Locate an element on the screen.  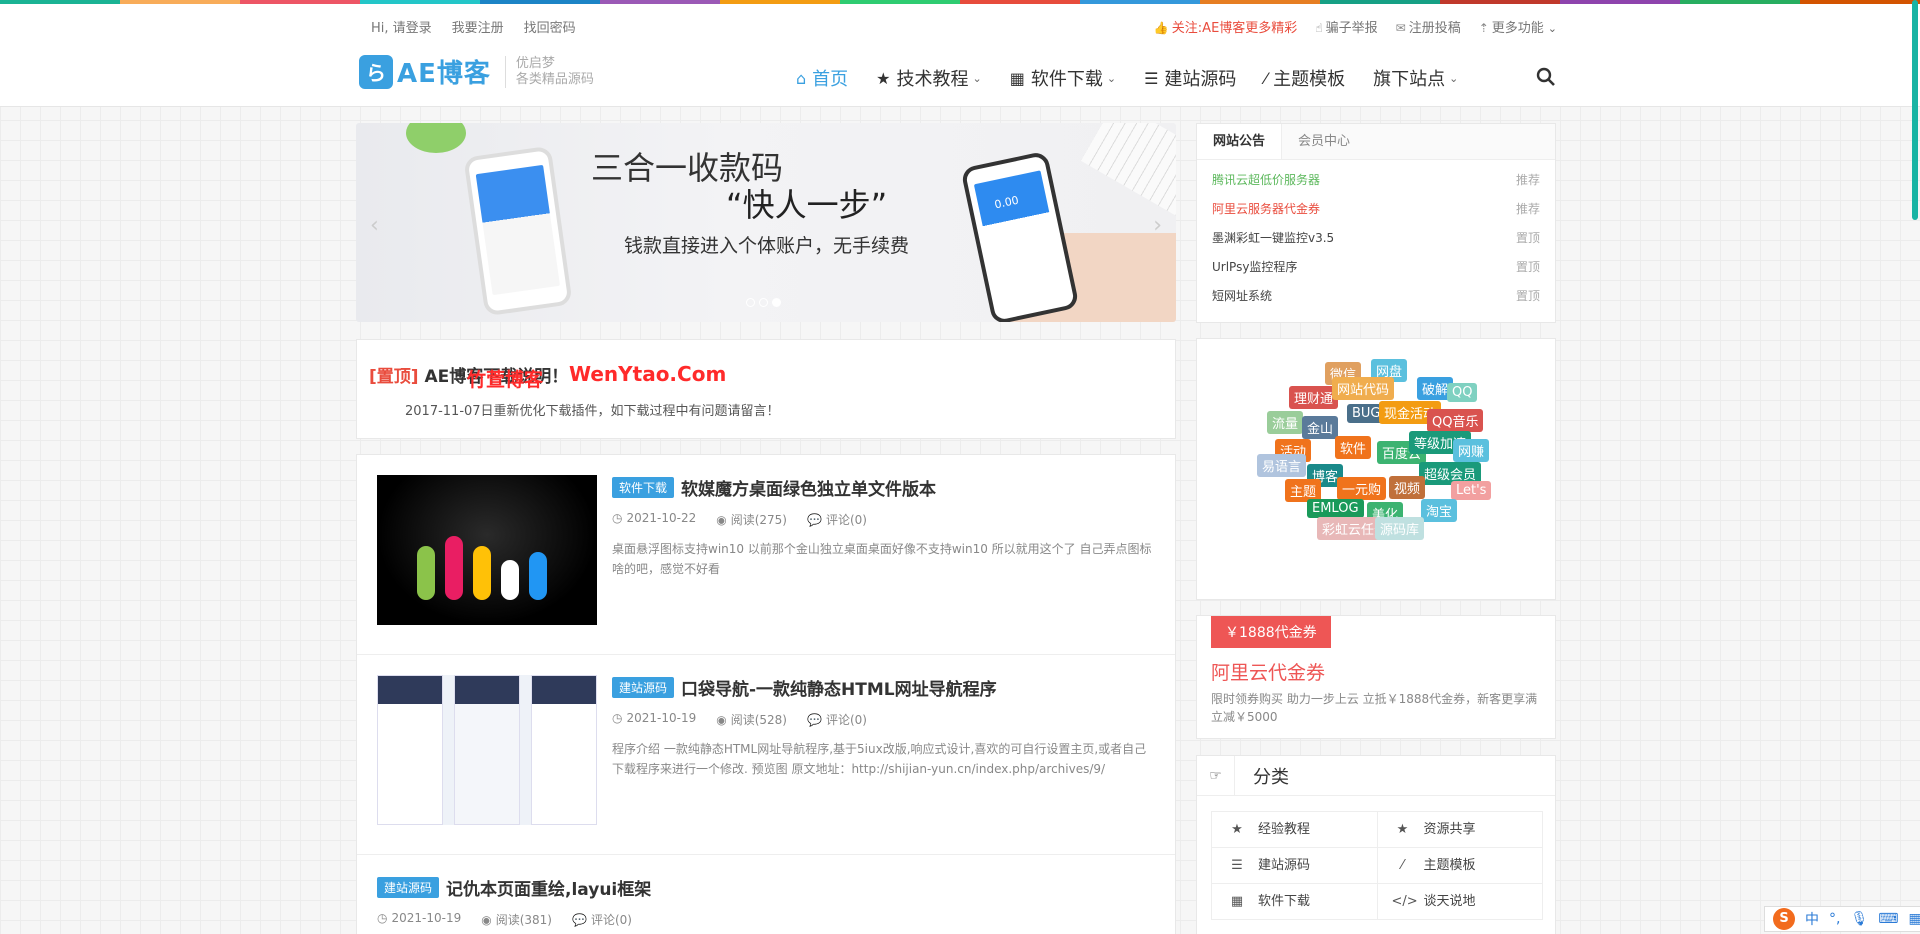
more-features-link: ⇡ 更多功能 ⌄ is located at coordinates (1518, 26).